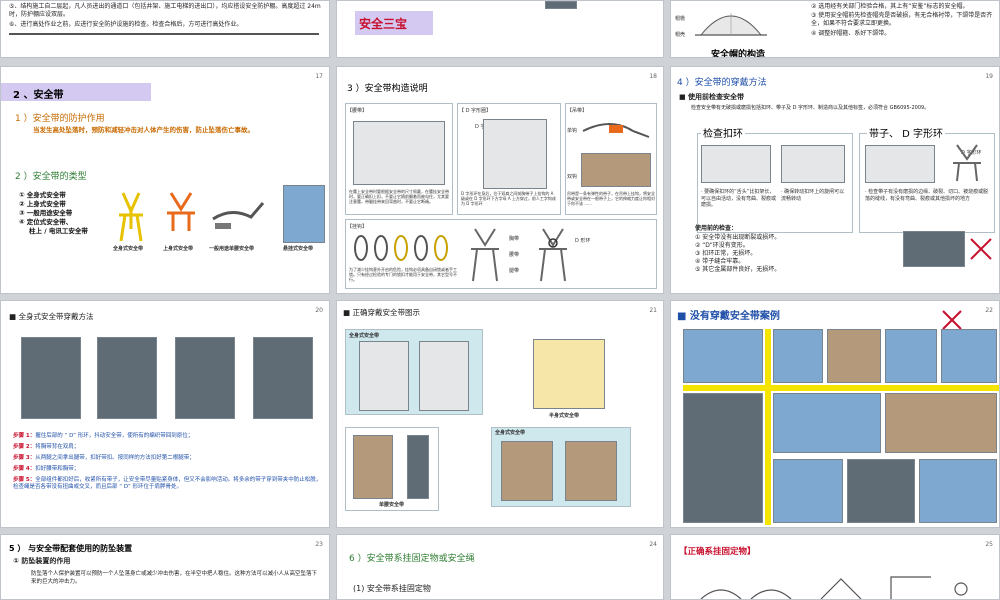 The width and height of the screenshot is (1000, 600). What do you see at coordinates (357, 111) in the screenshot?
I see `s18-tag-waist: 【腰带】` at bounding box center [357, 111].